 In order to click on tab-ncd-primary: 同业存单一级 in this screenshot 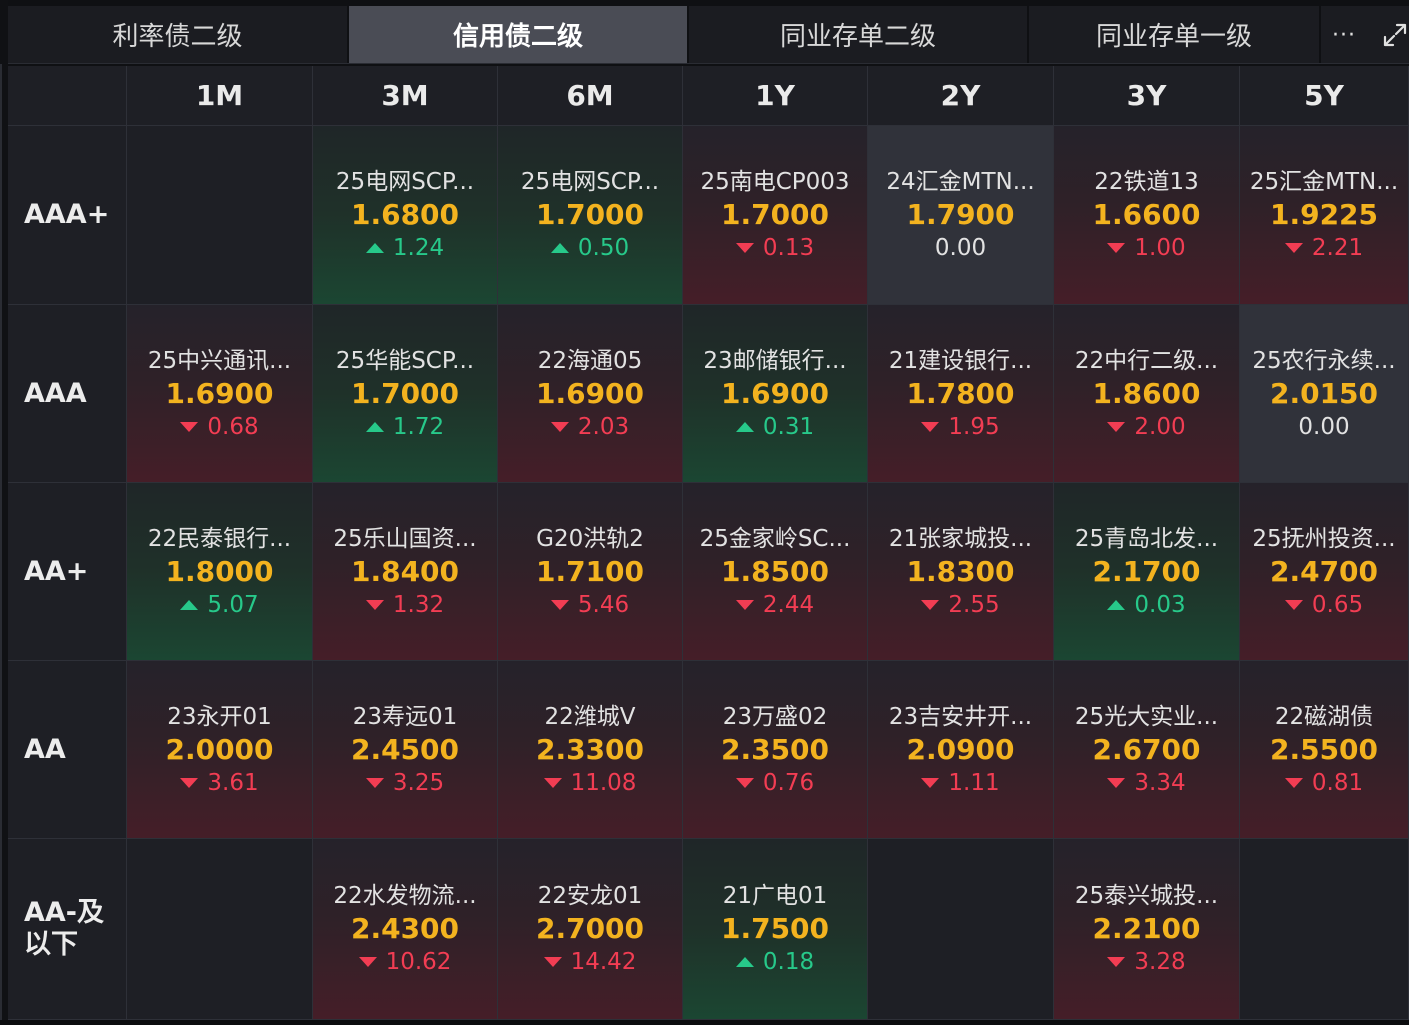, I will do `click(1175, 34)`.